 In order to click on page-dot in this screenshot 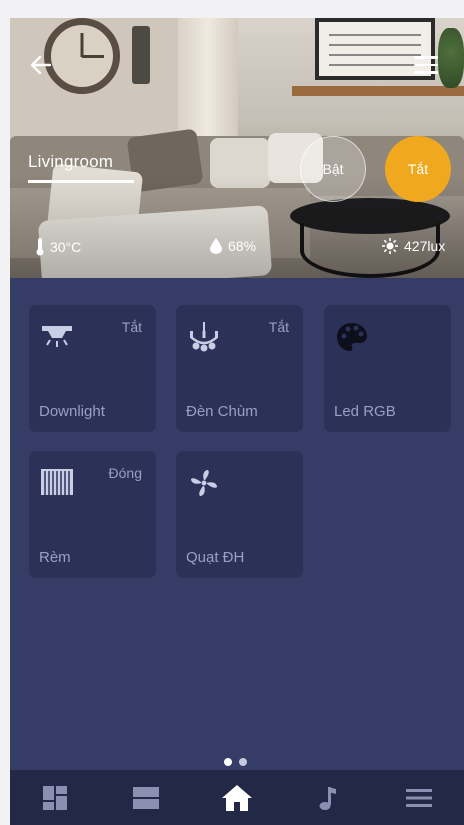, I will do `click(243, 762)`.